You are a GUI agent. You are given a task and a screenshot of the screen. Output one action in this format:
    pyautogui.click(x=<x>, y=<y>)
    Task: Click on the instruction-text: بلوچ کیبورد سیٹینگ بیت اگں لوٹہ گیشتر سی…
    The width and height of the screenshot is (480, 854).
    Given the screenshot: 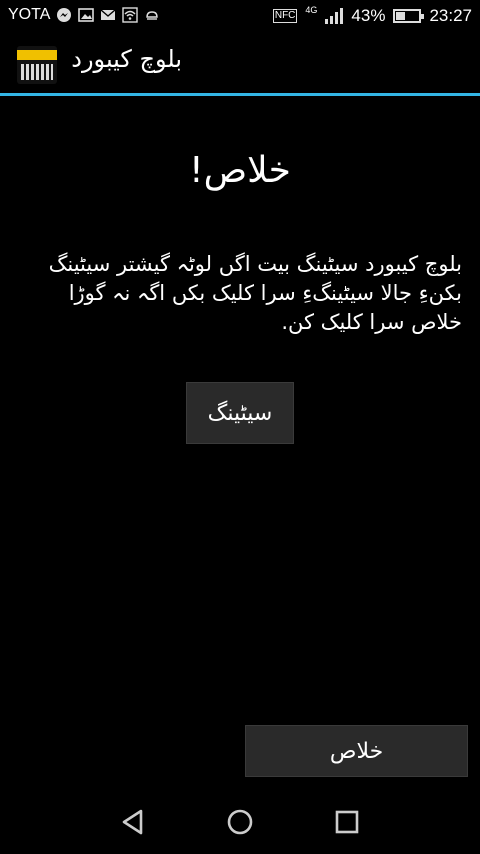 What is the action you would take?
    pyautogui.click(x=255, y=293)
    